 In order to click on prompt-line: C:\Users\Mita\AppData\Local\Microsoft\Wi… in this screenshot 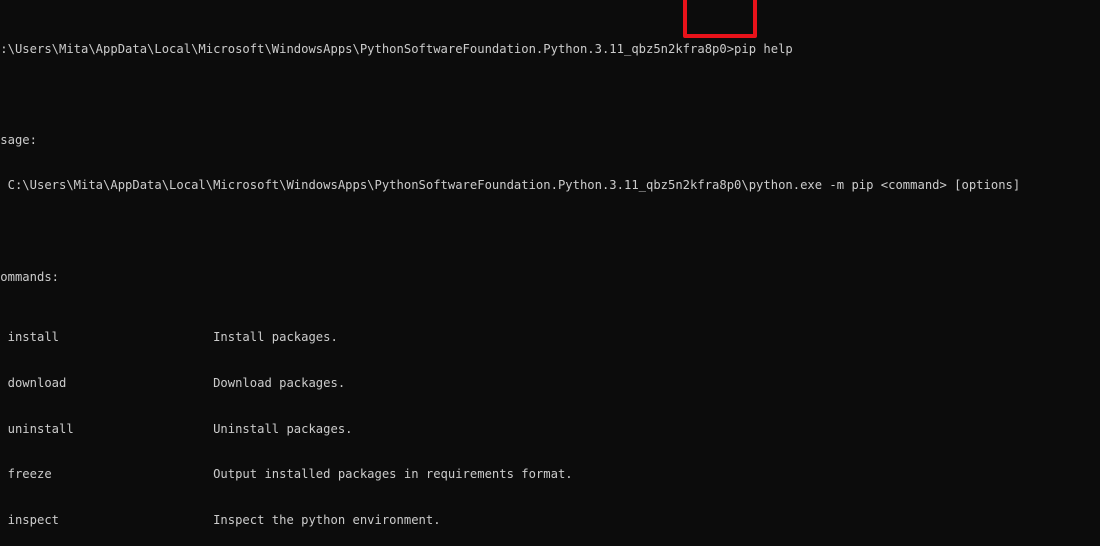, I will do `click(396, 48)`.